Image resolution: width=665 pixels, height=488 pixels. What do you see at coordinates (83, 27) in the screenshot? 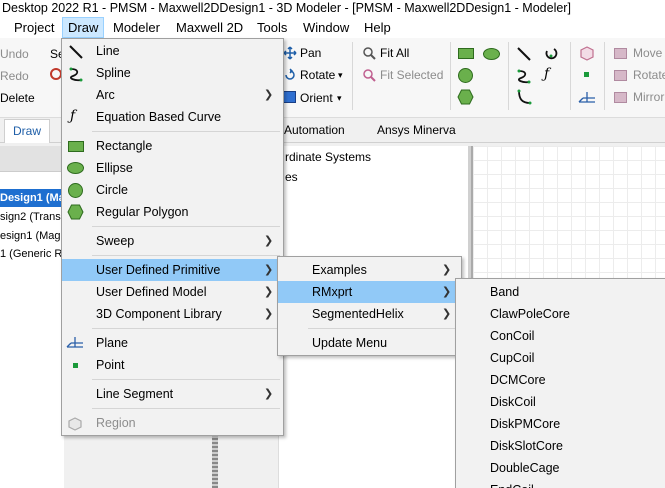
I see `menu-draw: Draw` at bounding box center [83, 27].